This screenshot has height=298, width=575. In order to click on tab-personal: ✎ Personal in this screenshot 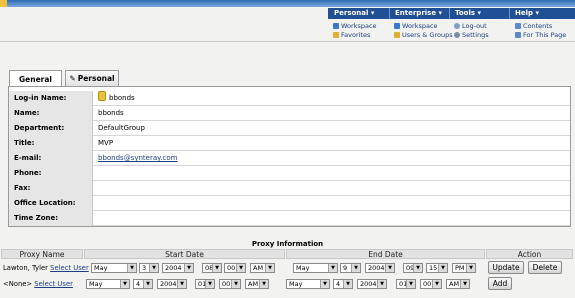, I will do `click(92, 78)`.